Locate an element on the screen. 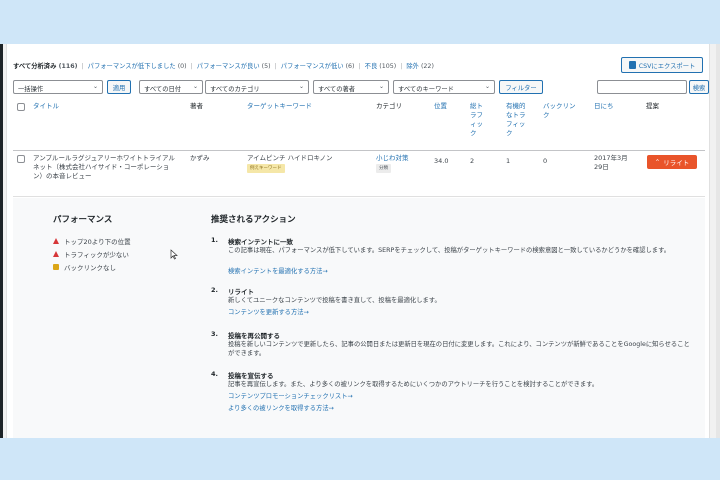 The image size is (720, 480). column-suggestion: 提案 is located at coordinates (652, 106).